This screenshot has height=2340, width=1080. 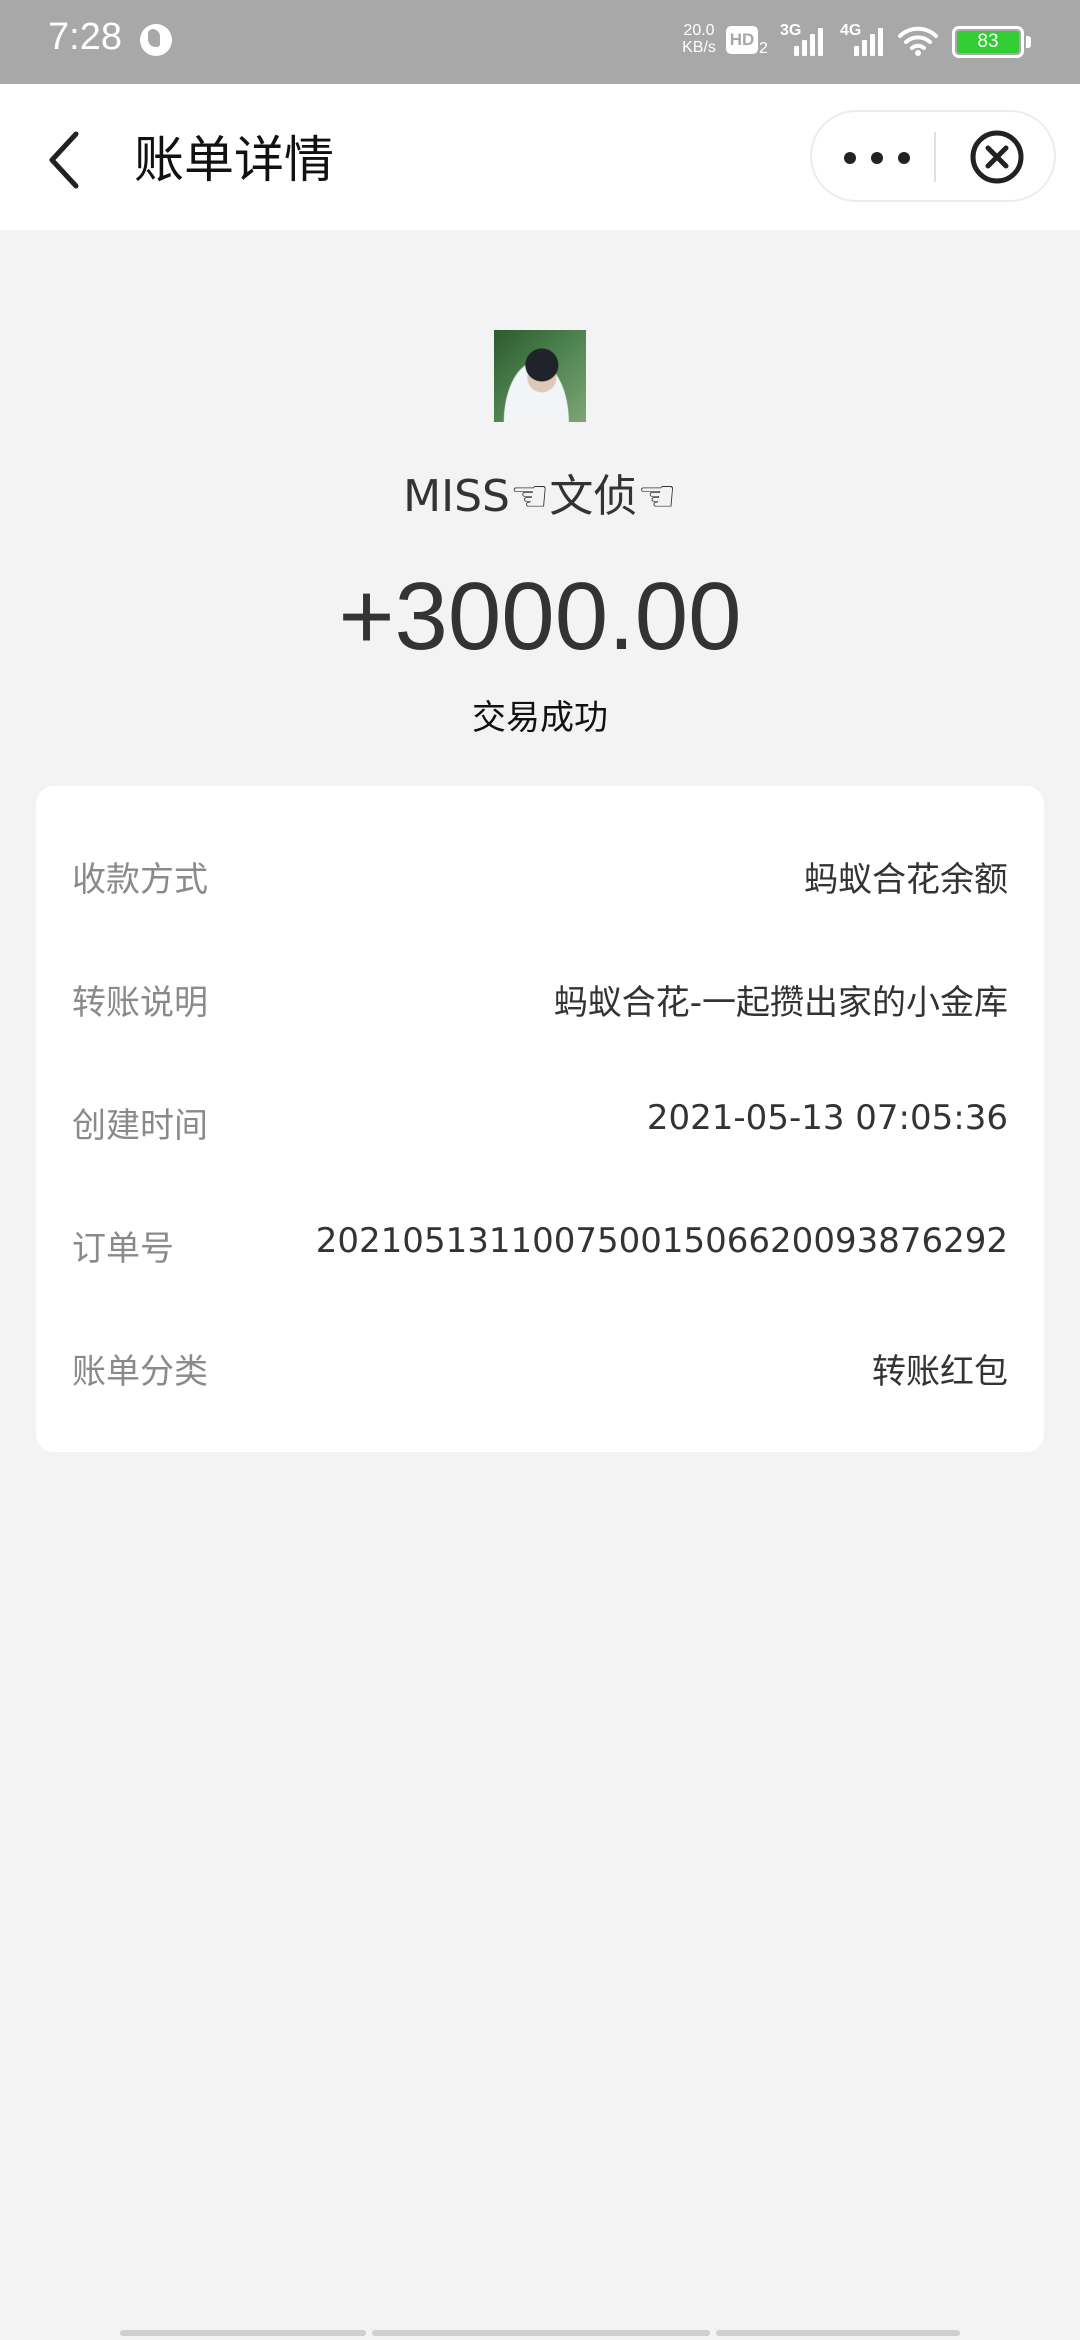 I want to click on globe-icon, so click(x=156, y=40).